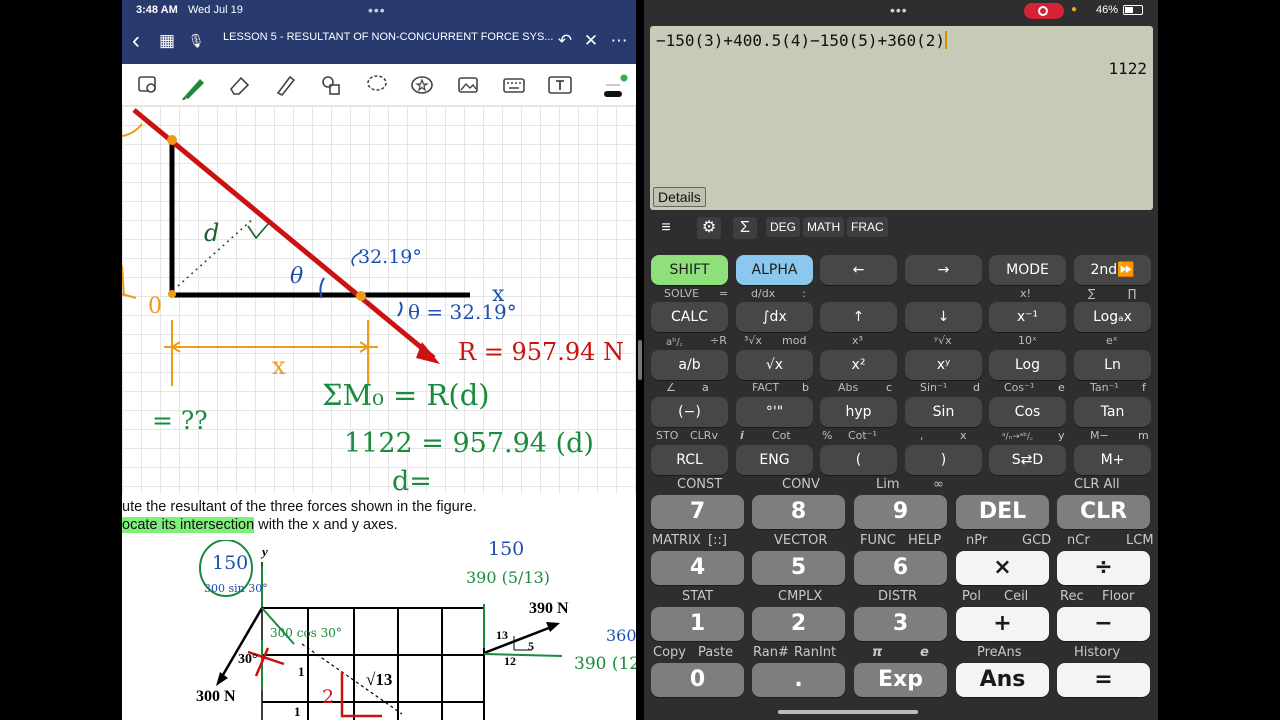 This screenshot has height=720, width=1280. I want to click on frac-indicator: FRAC, so click(867, 227).